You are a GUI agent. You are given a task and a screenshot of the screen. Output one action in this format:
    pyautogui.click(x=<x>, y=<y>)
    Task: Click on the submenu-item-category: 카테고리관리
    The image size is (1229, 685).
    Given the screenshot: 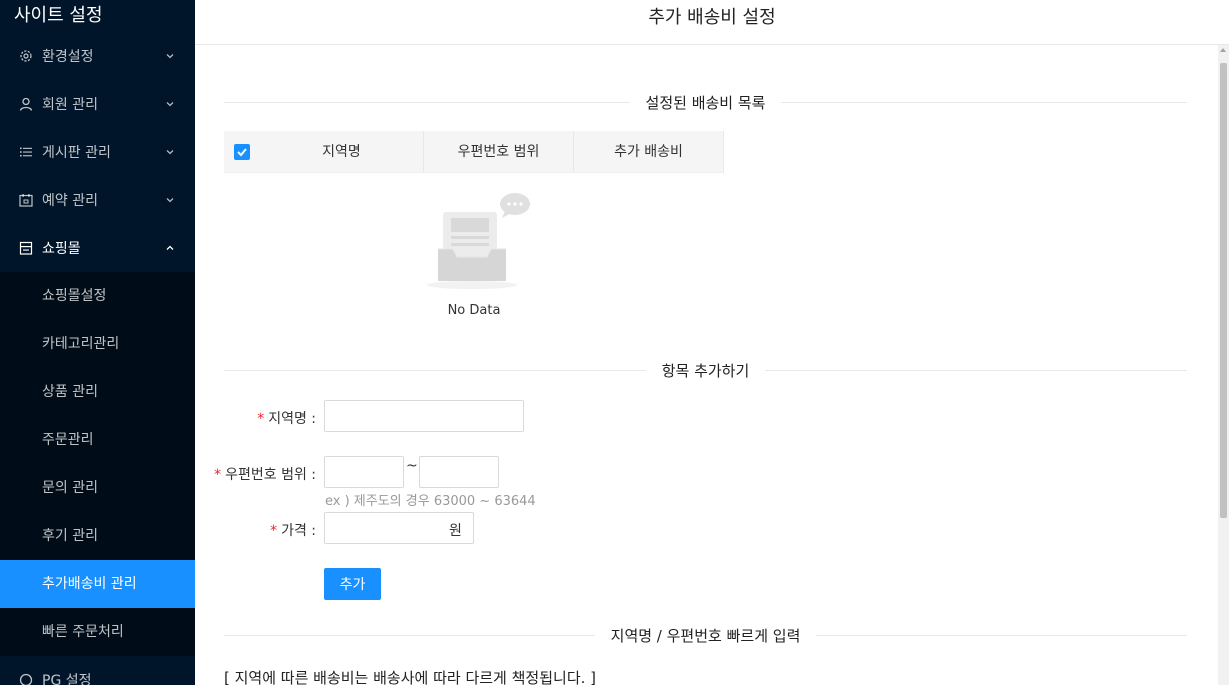 What is the action you would take?
    pyautogui.click(x=97, y=344)
    